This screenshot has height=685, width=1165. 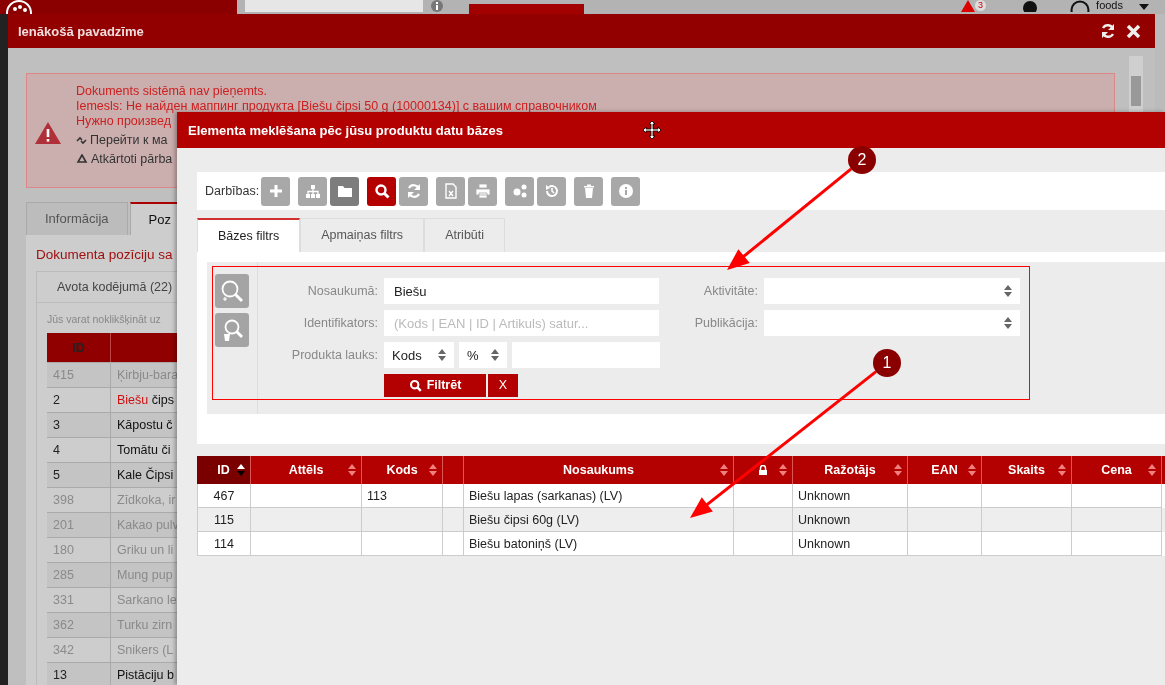 What do you see at coordinates (79, 525) in the screenshot?
I see `table-cell: 201` at bounding box center [79, 525].